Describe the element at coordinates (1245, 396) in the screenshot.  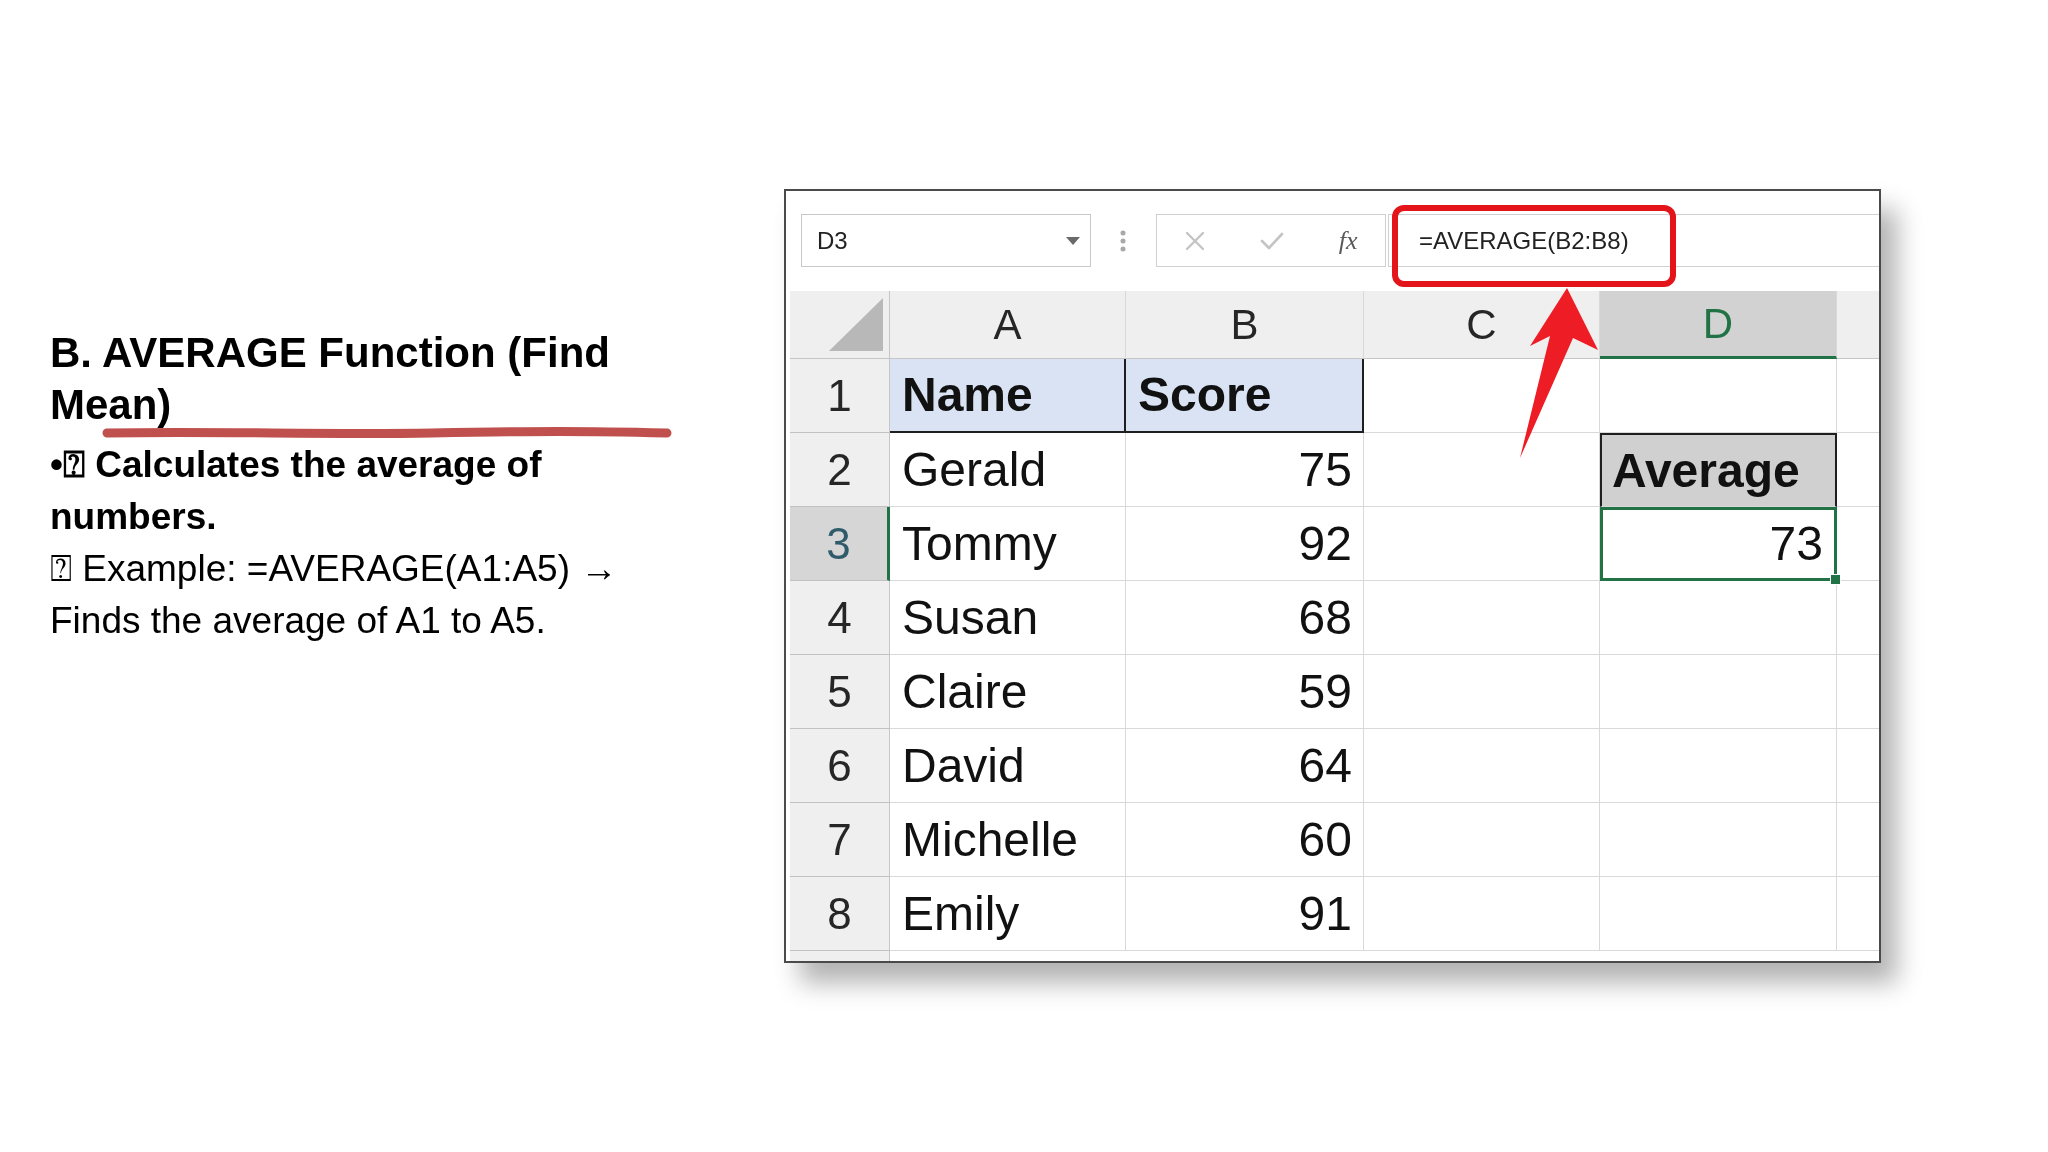
I see `sheet-cell: Score` at that location.